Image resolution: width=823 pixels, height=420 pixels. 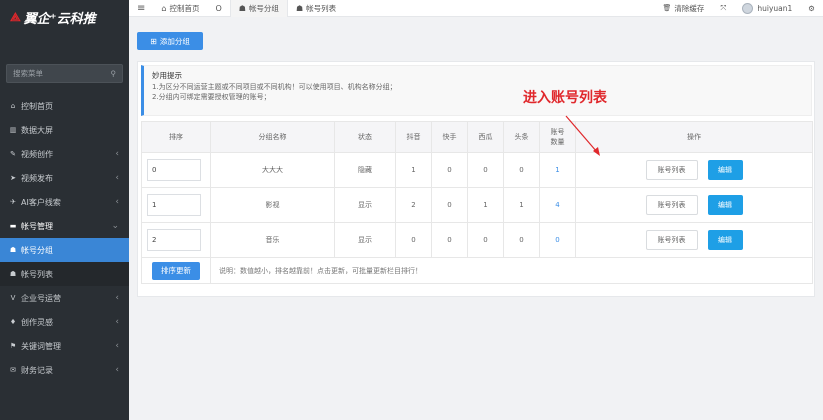 What do you see at coordinates (41, 202) in the screenshot?
I see `sidebar-item-label: AI客户线索` at bounding box center [41, 202].